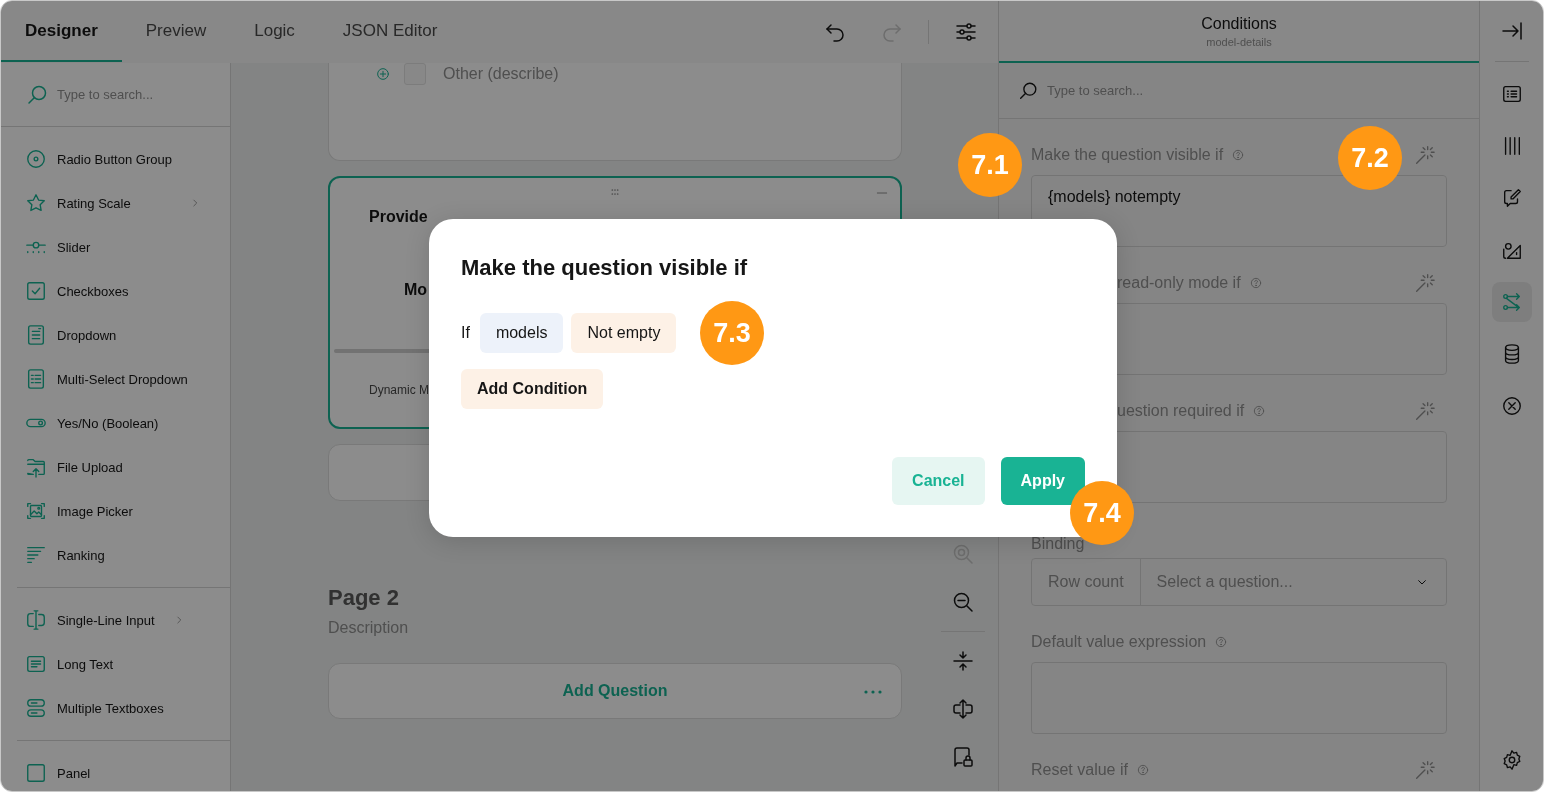 The width and height of the screenshot is (1544, 792). Describe the element at coordinates (501, 74) in the screenshot. I see `option-label: Other (describe)` at that location.